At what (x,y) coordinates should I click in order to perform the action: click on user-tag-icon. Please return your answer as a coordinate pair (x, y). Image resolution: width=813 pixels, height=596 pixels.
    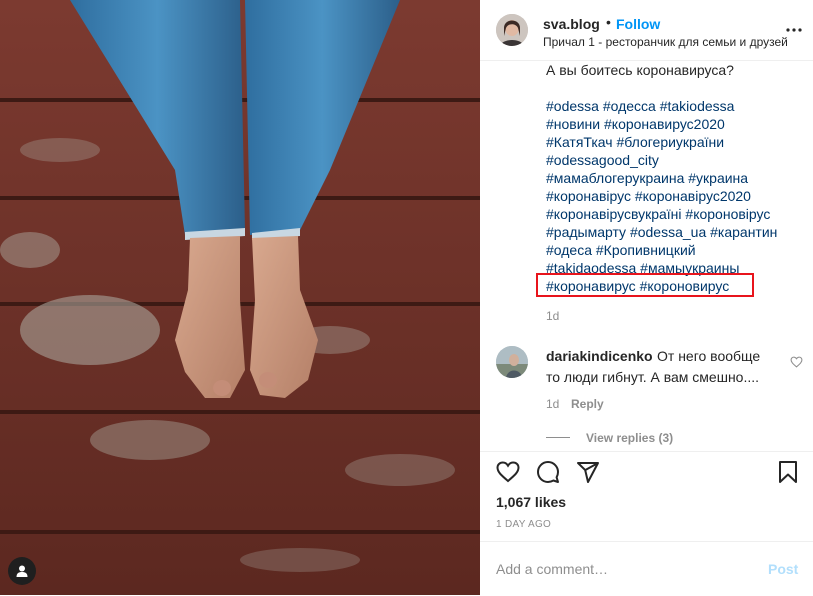
    Looking at the image, I should click on (22, 571).